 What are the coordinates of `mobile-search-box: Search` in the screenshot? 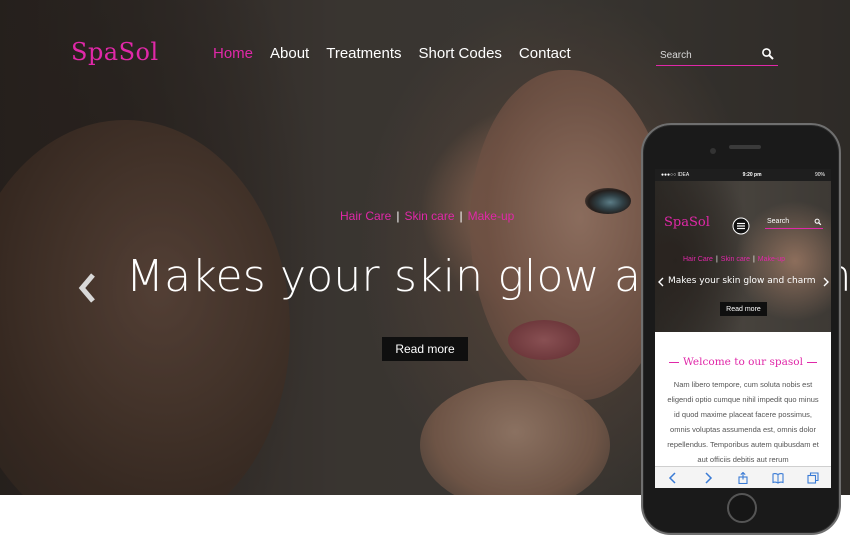 It's located at (794, 222).